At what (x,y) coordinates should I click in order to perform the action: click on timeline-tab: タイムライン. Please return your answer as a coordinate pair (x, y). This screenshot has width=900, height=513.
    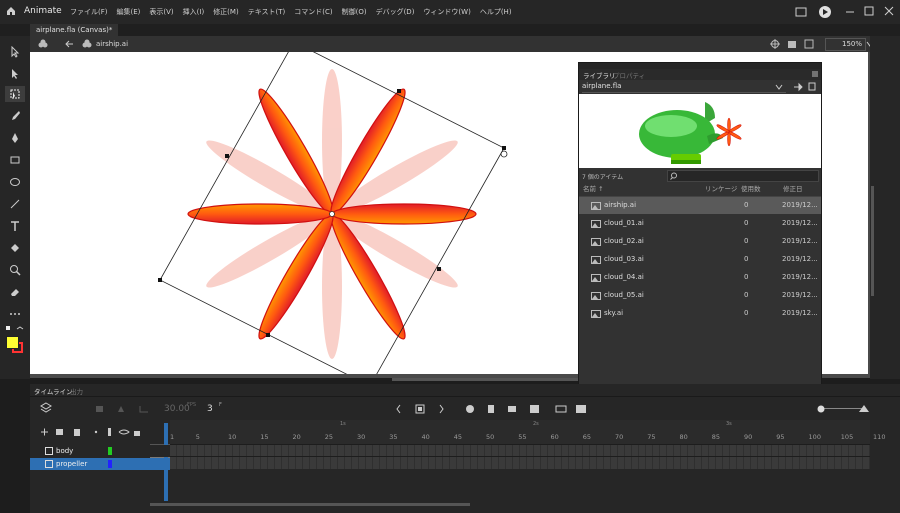
    Looking at the image, I should click on (53, 391).